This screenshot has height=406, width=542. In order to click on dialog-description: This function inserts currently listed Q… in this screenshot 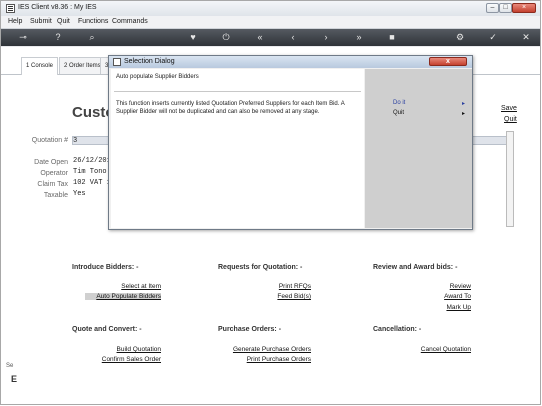, I will do `click(230, 108)`.